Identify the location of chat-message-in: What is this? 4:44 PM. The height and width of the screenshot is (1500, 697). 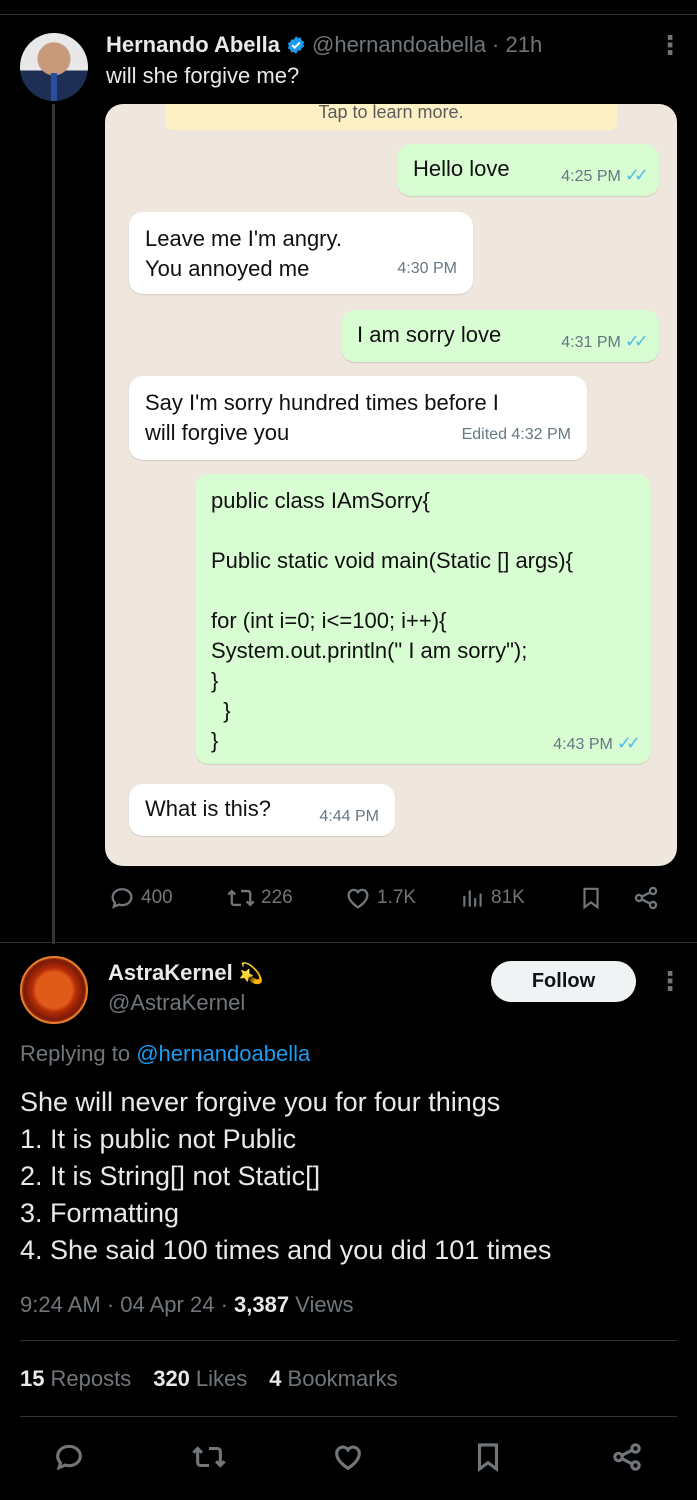
(262, 810).